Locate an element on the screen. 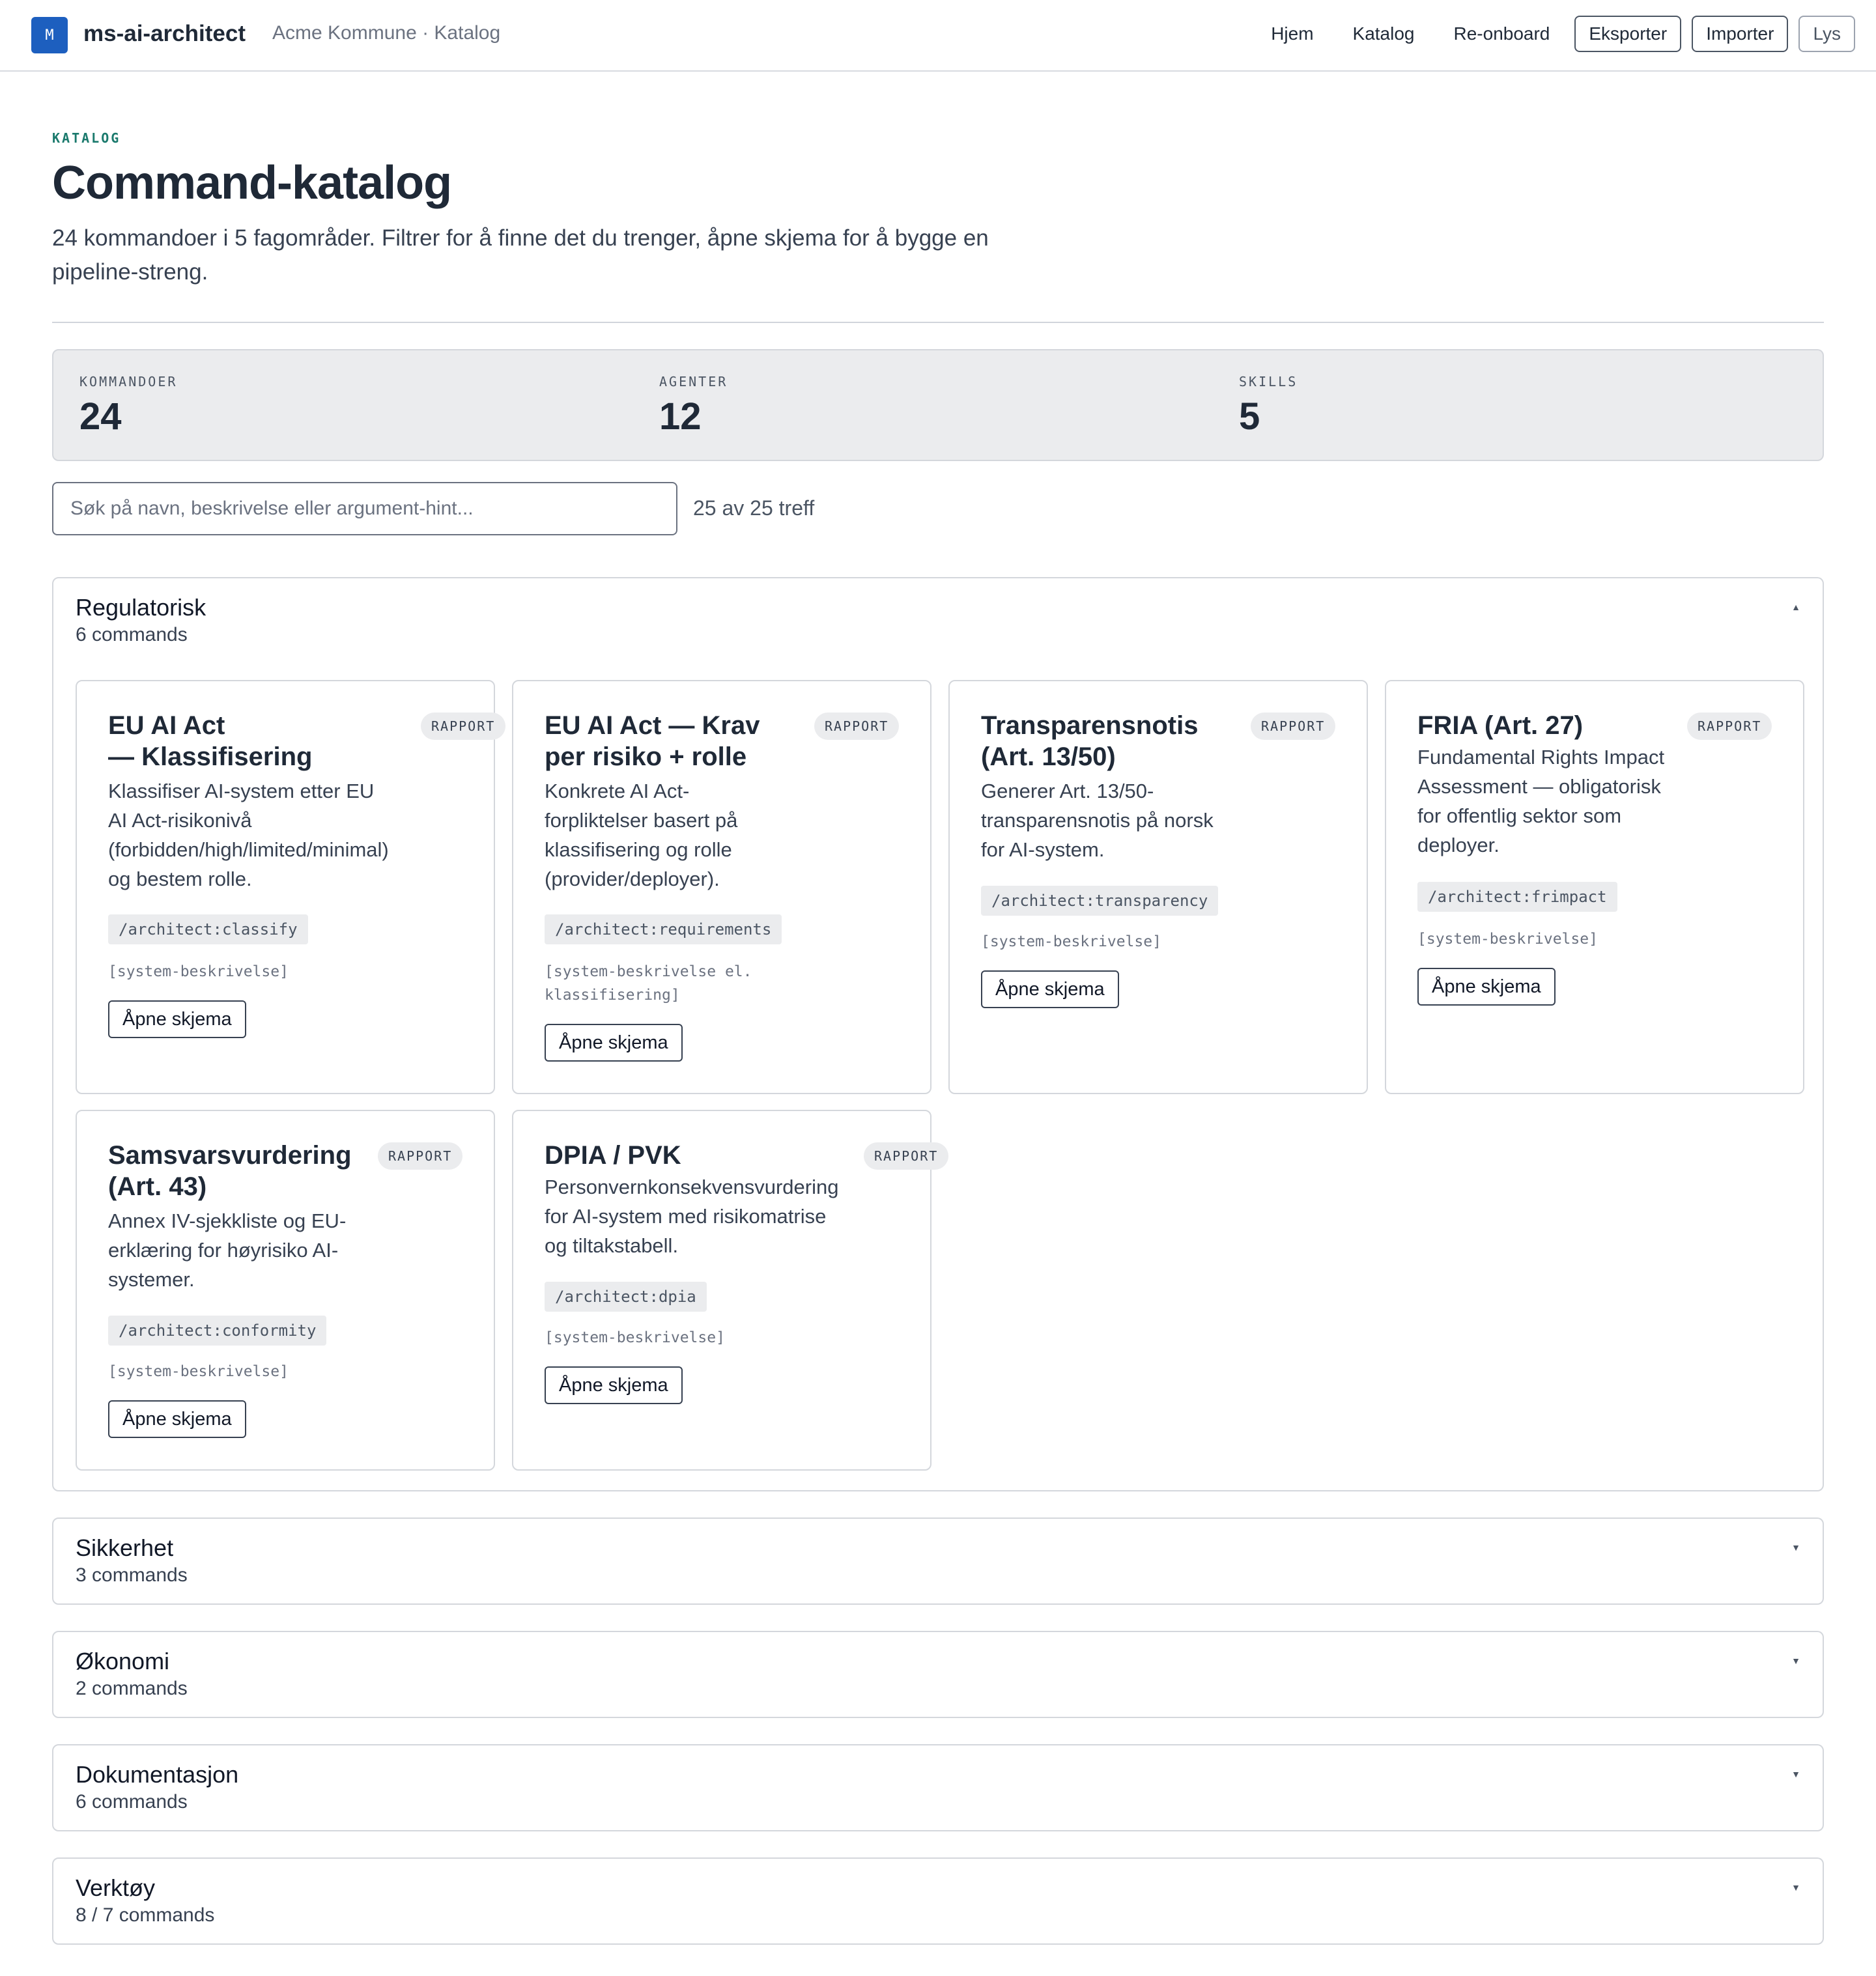 Image resolution: width=1876 pixels, height=1976 pixels. chevron-up-icon: ▲ is located at coordinates (1795, 607).